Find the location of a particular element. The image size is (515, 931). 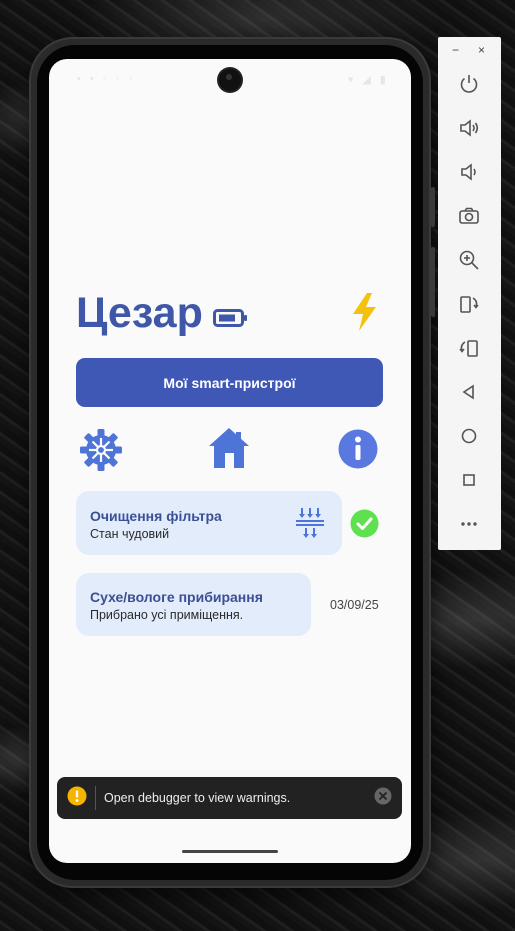

header: Цезар is located at coordinates (161, 313).